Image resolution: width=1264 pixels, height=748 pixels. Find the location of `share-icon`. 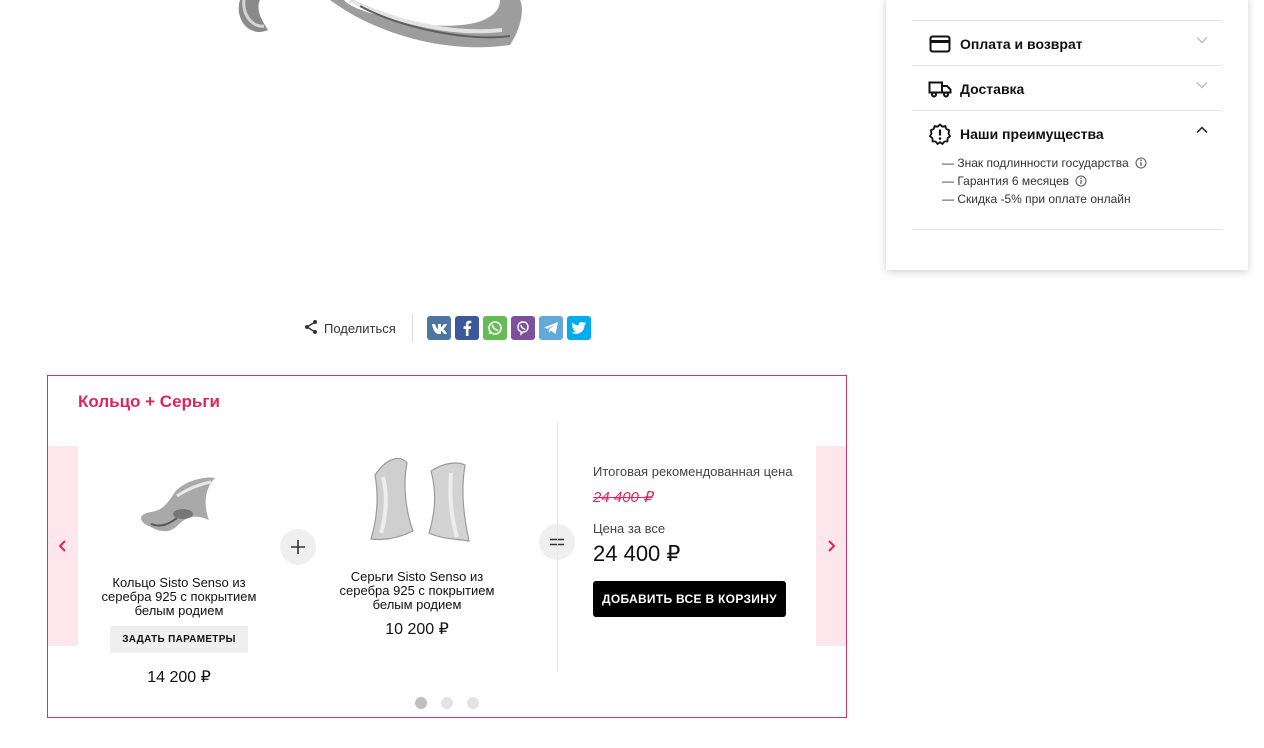

share-icon is located at coordinates (311, 328).